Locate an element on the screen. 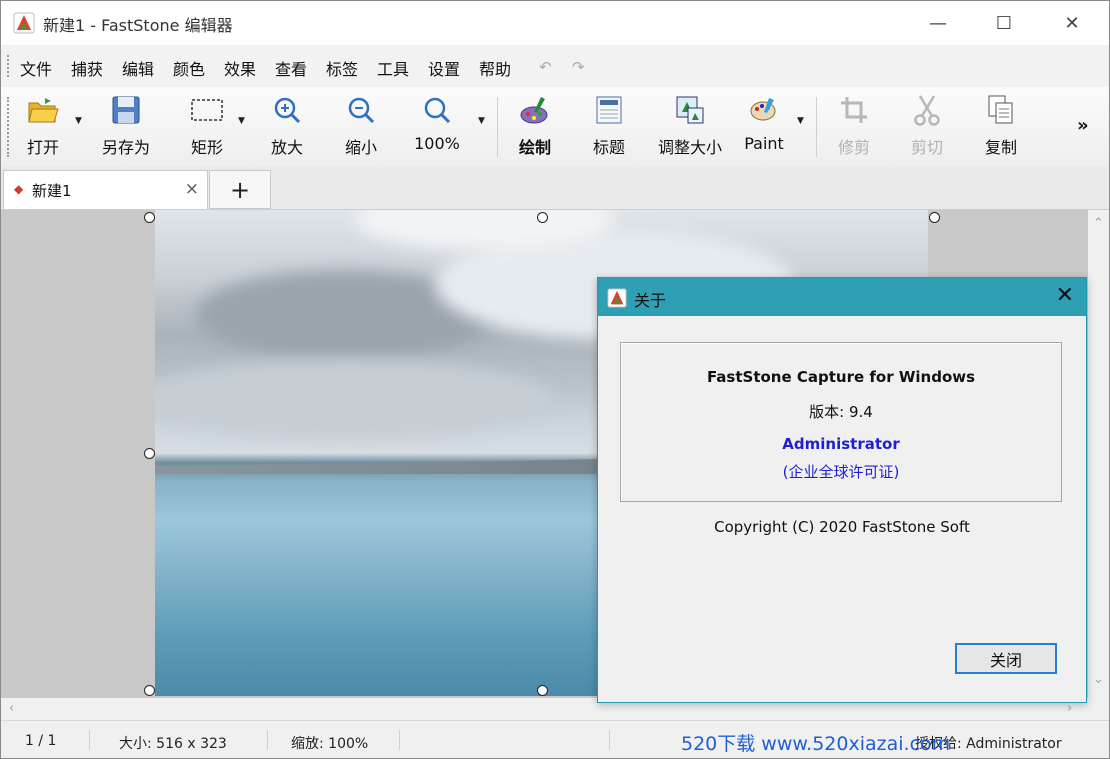 The image size is (1110, 759). licensed-user: Administrator is located at coordinates (841, 444).